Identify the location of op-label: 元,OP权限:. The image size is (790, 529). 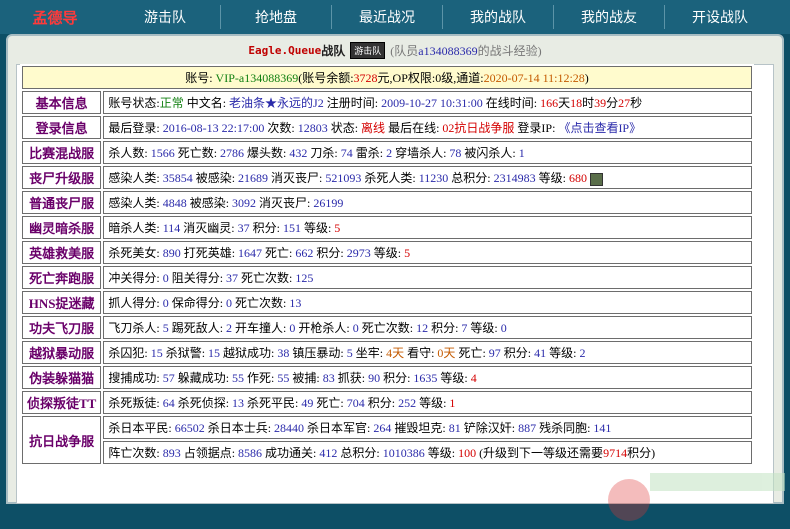
(406, 78).